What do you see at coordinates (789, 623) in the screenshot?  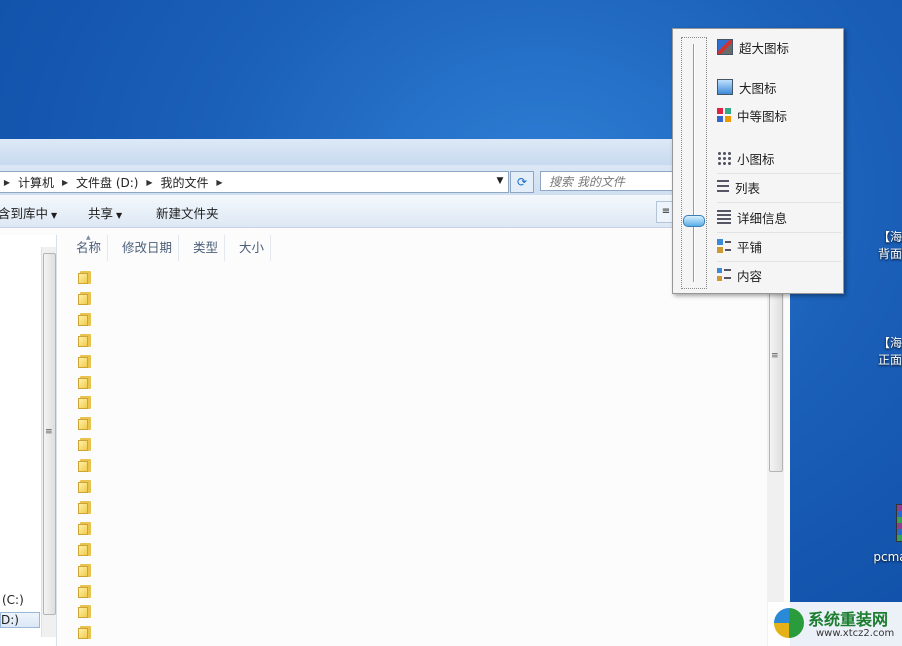 I see `site-logo-icon` at bounding box center [789, 623].